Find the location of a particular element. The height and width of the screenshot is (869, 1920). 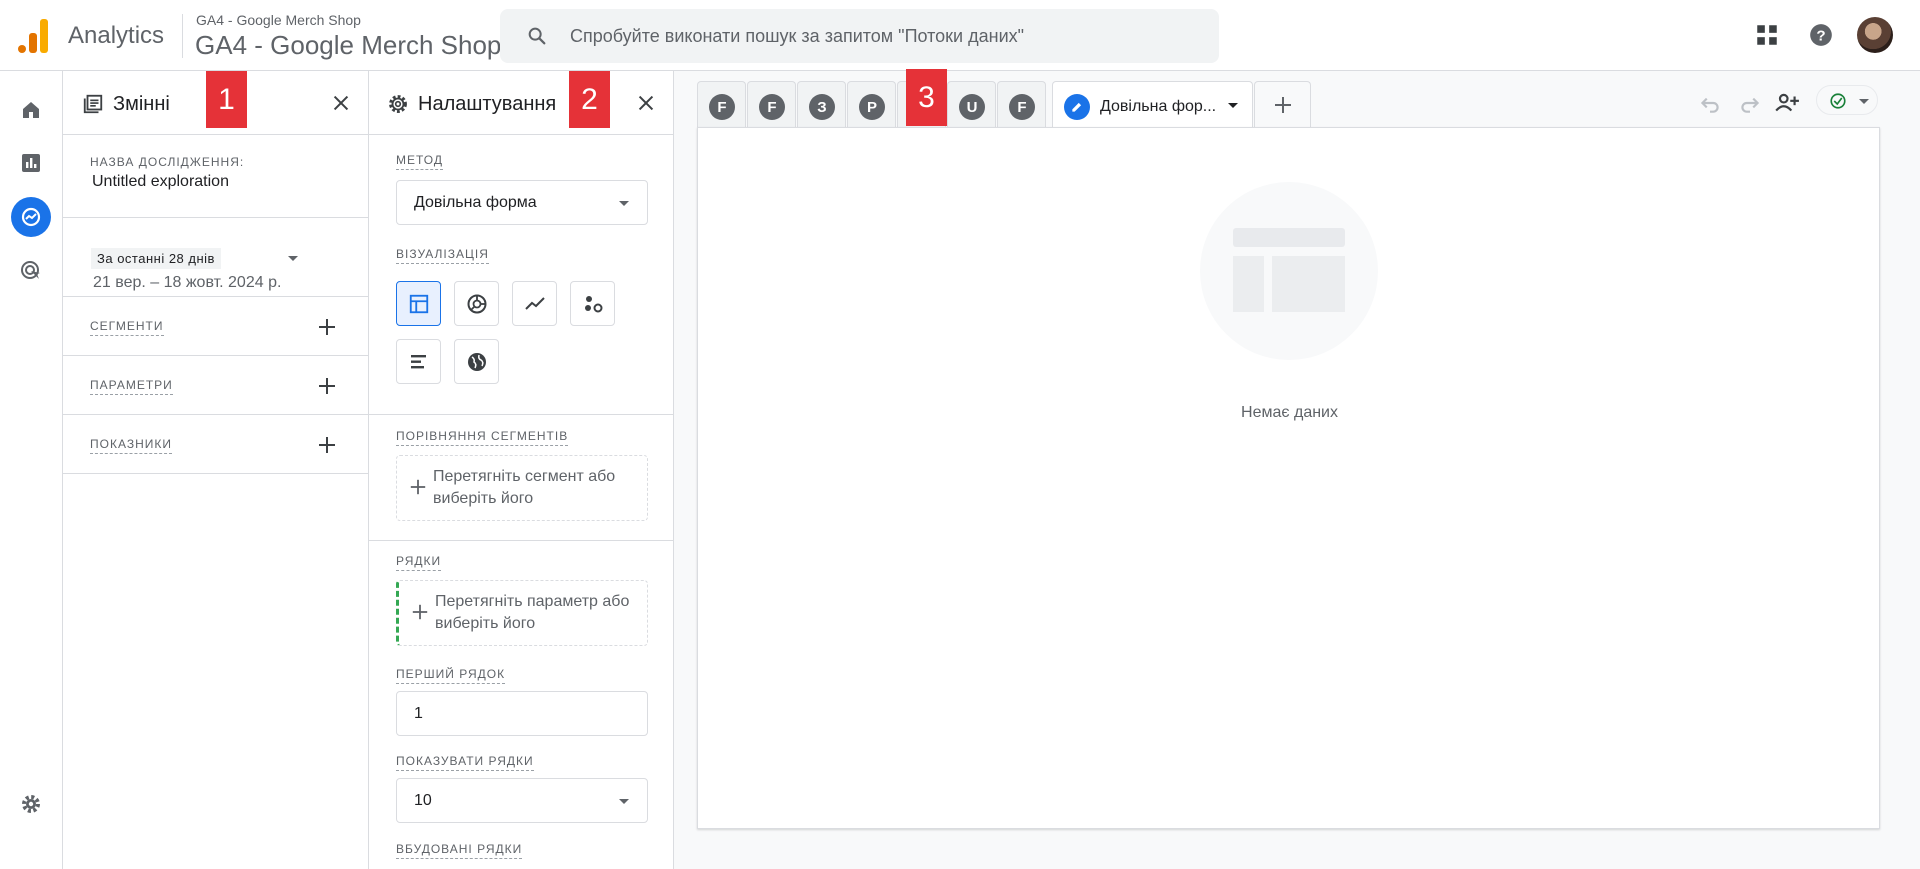

exploration-name-section: НАЗВА ДОСЛІДЖЕННЯ: Untitled exploration is located at coordinates (216, 176).